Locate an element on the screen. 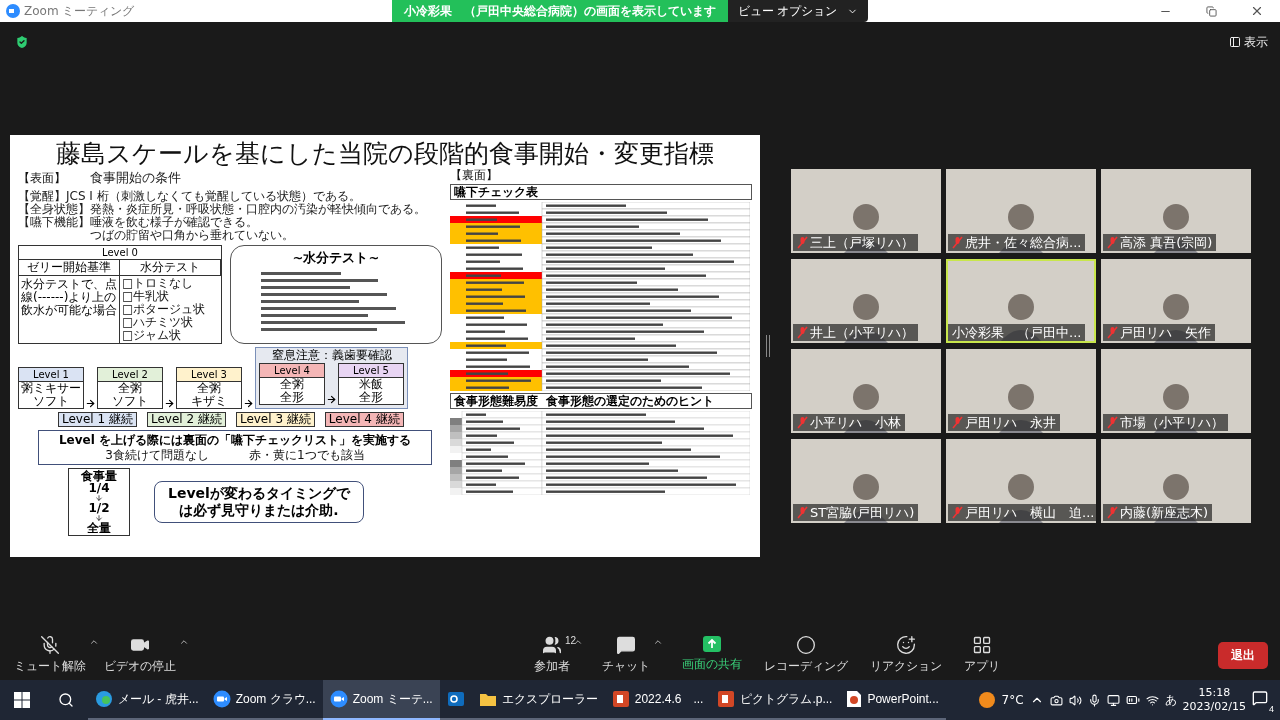 This screenshot has height=720, width=1280. intake-step: 全量 is located at coordinates (99, 528).